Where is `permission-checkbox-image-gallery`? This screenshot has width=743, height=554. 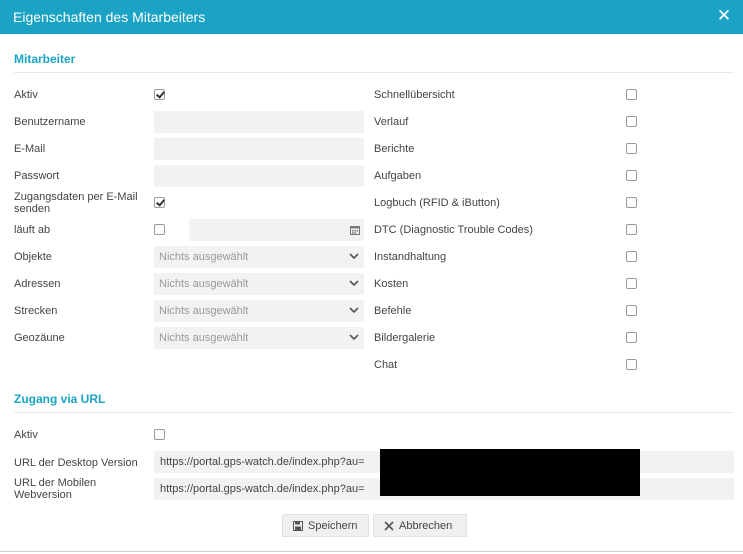
permission-checkbox-image-gallery is located at coordinates (631, 337).